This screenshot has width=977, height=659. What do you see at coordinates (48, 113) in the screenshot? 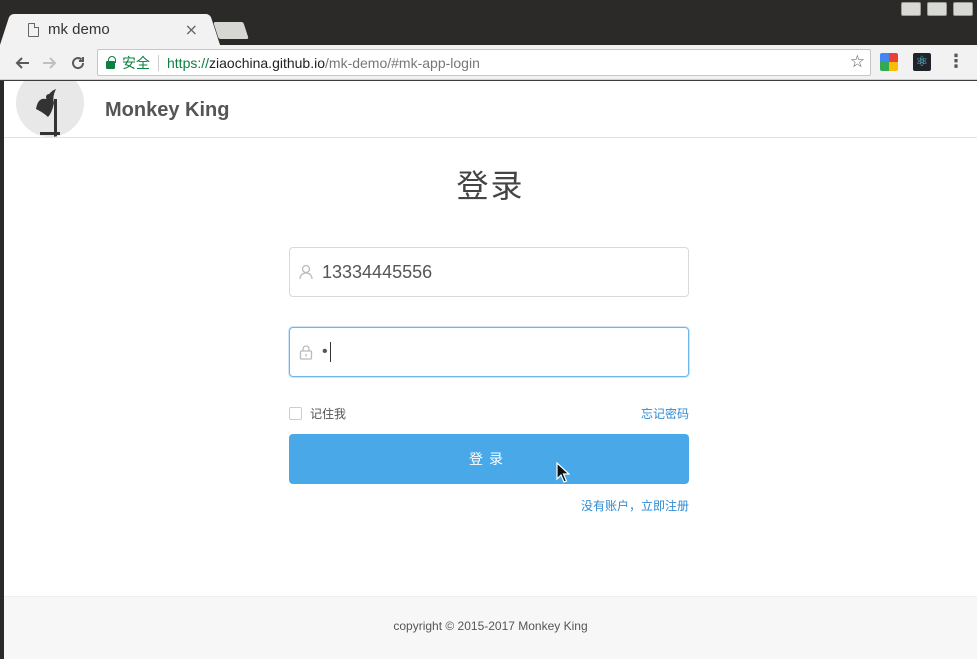
I see `monkey-silhouette-icon` at bounding box center [48, 113].